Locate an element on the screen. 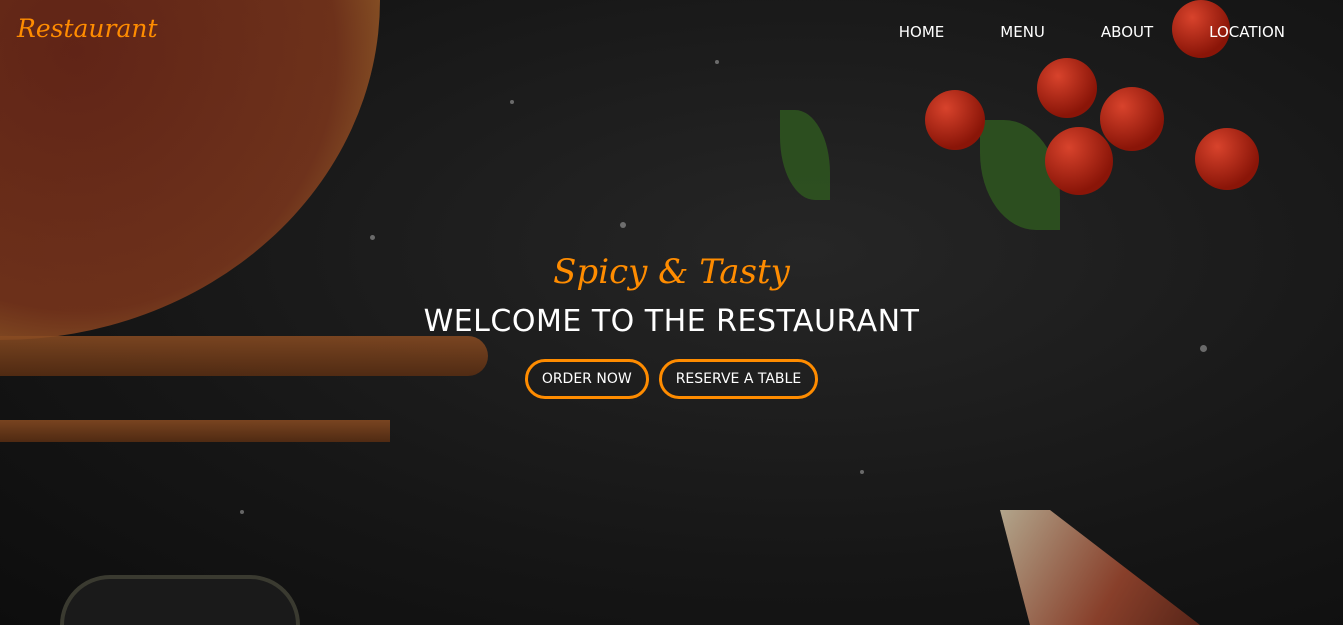 The height and width of the screenshot is (625, 1343). nav-home: HOME is located at coordinates (922, 32).